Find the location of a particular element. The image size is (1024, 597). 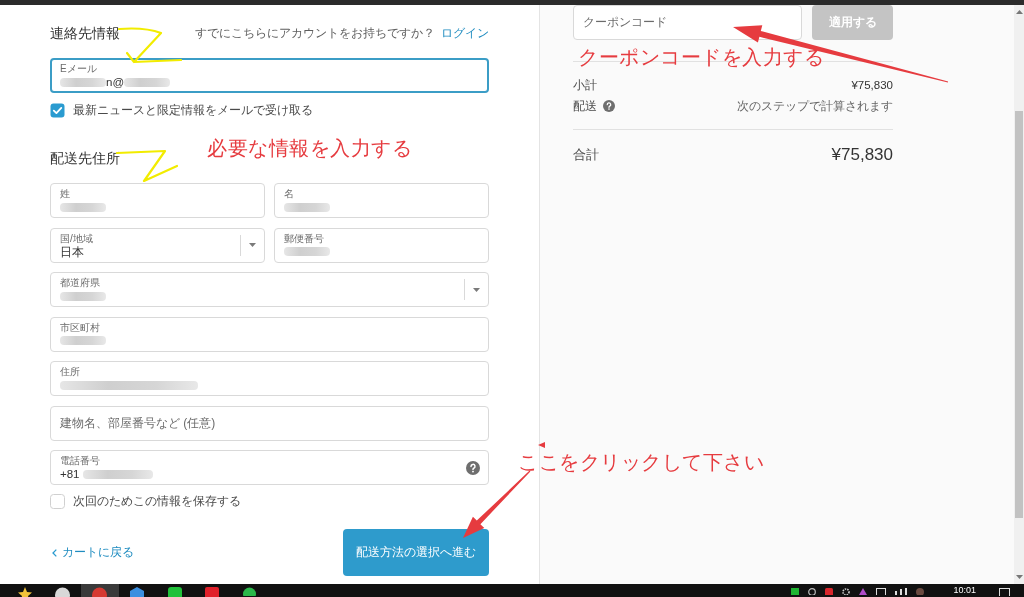

email-field: Eメール n@ is located at coordinates (269, 75).